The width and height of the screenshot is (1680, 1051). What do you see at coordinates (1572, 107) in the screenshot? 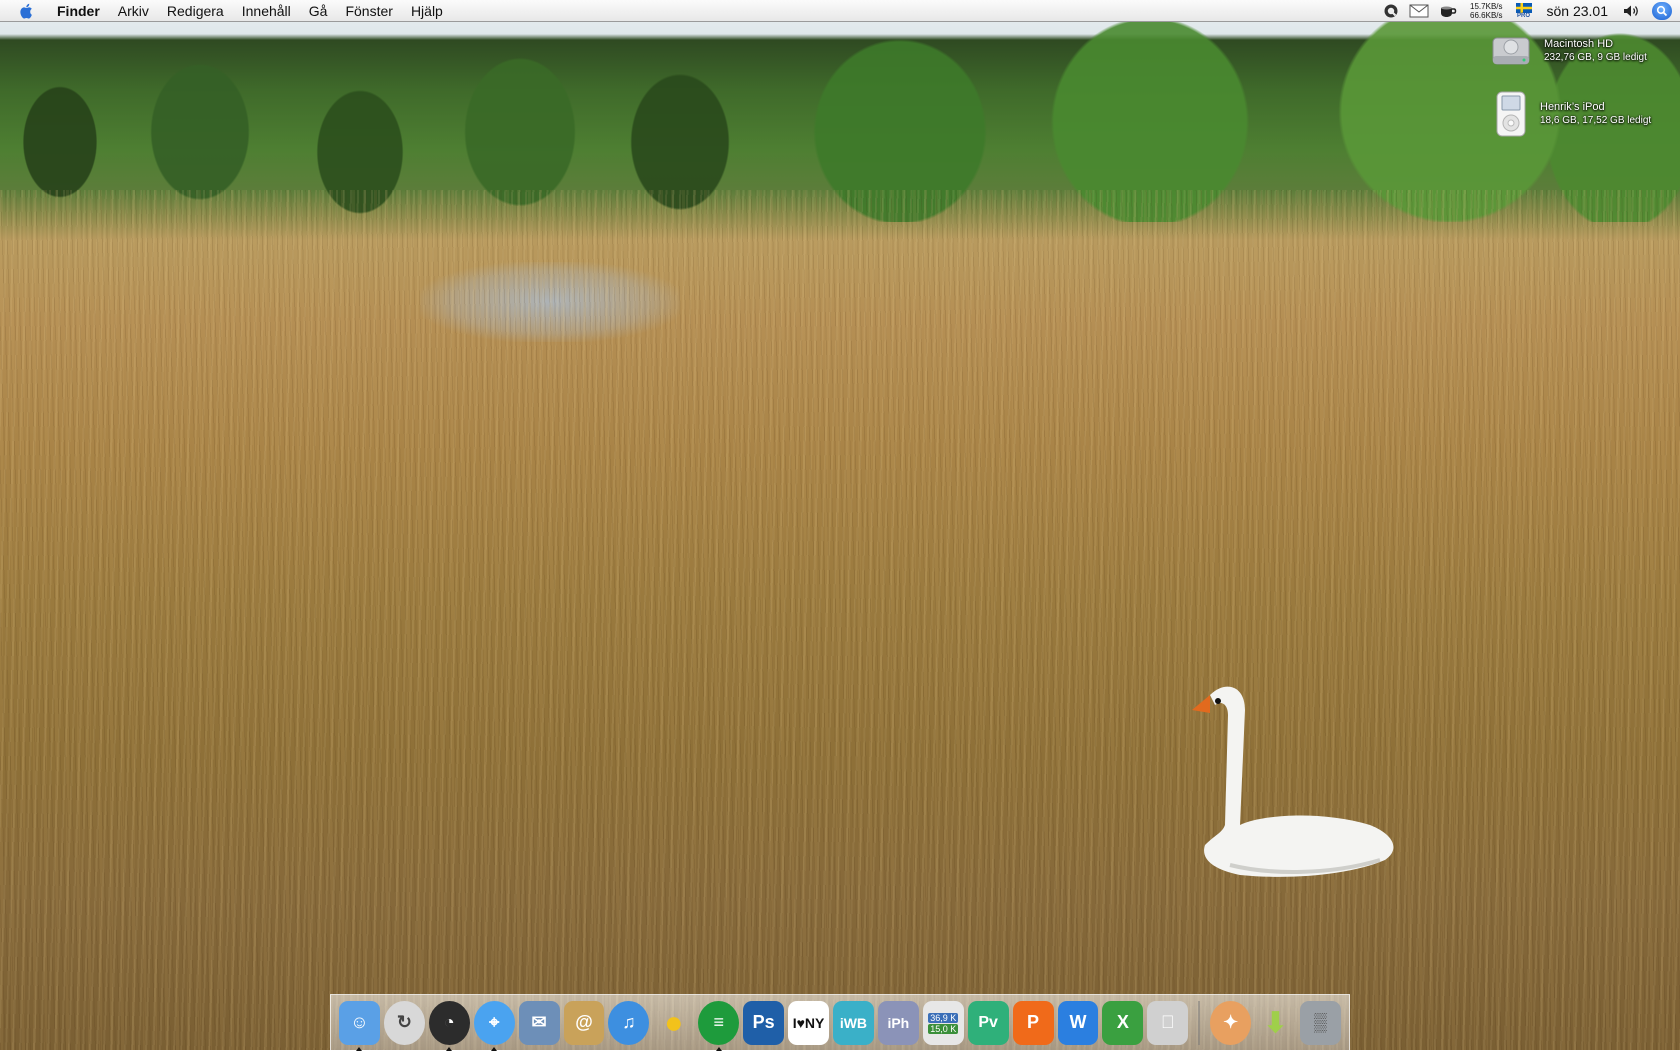
I see `desktop-icon-label: Henrik’s iPod` at bounding box center [1572, 107].